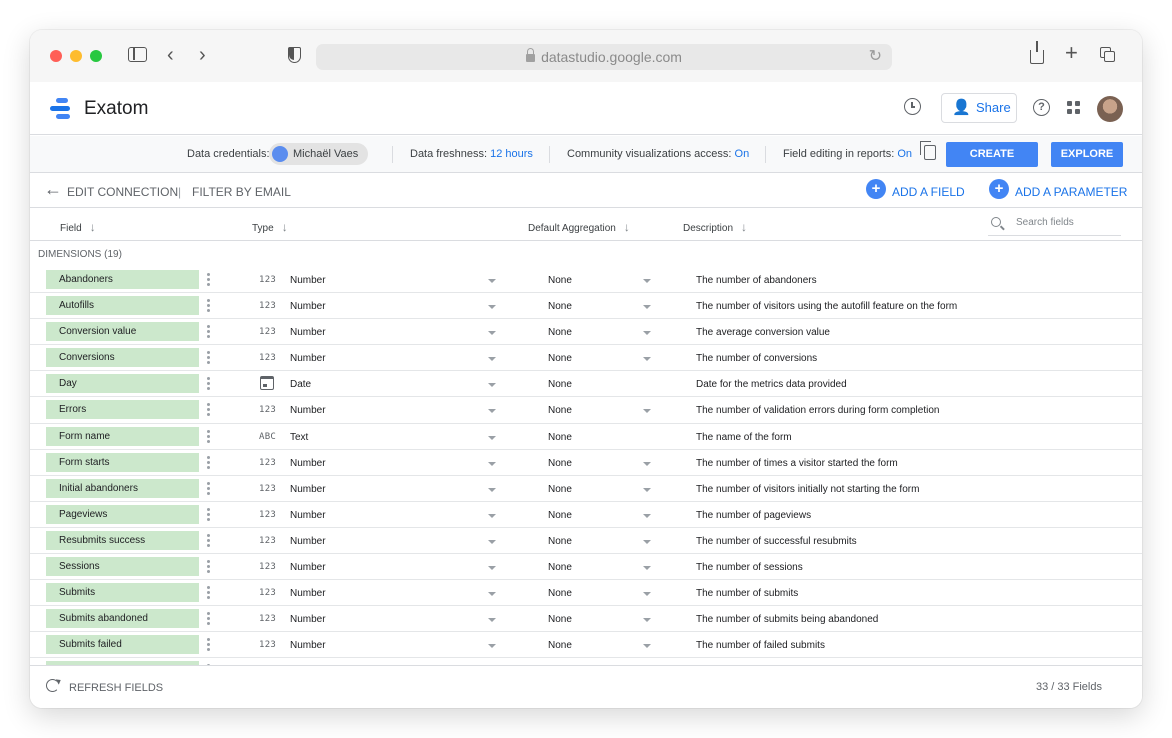 This screenshot has width=1172, height=738. What do you see at coordinates (122, 332) in the screenshot?
I see `field-name-chip: Conversion value` at bounding box center [122, 332].